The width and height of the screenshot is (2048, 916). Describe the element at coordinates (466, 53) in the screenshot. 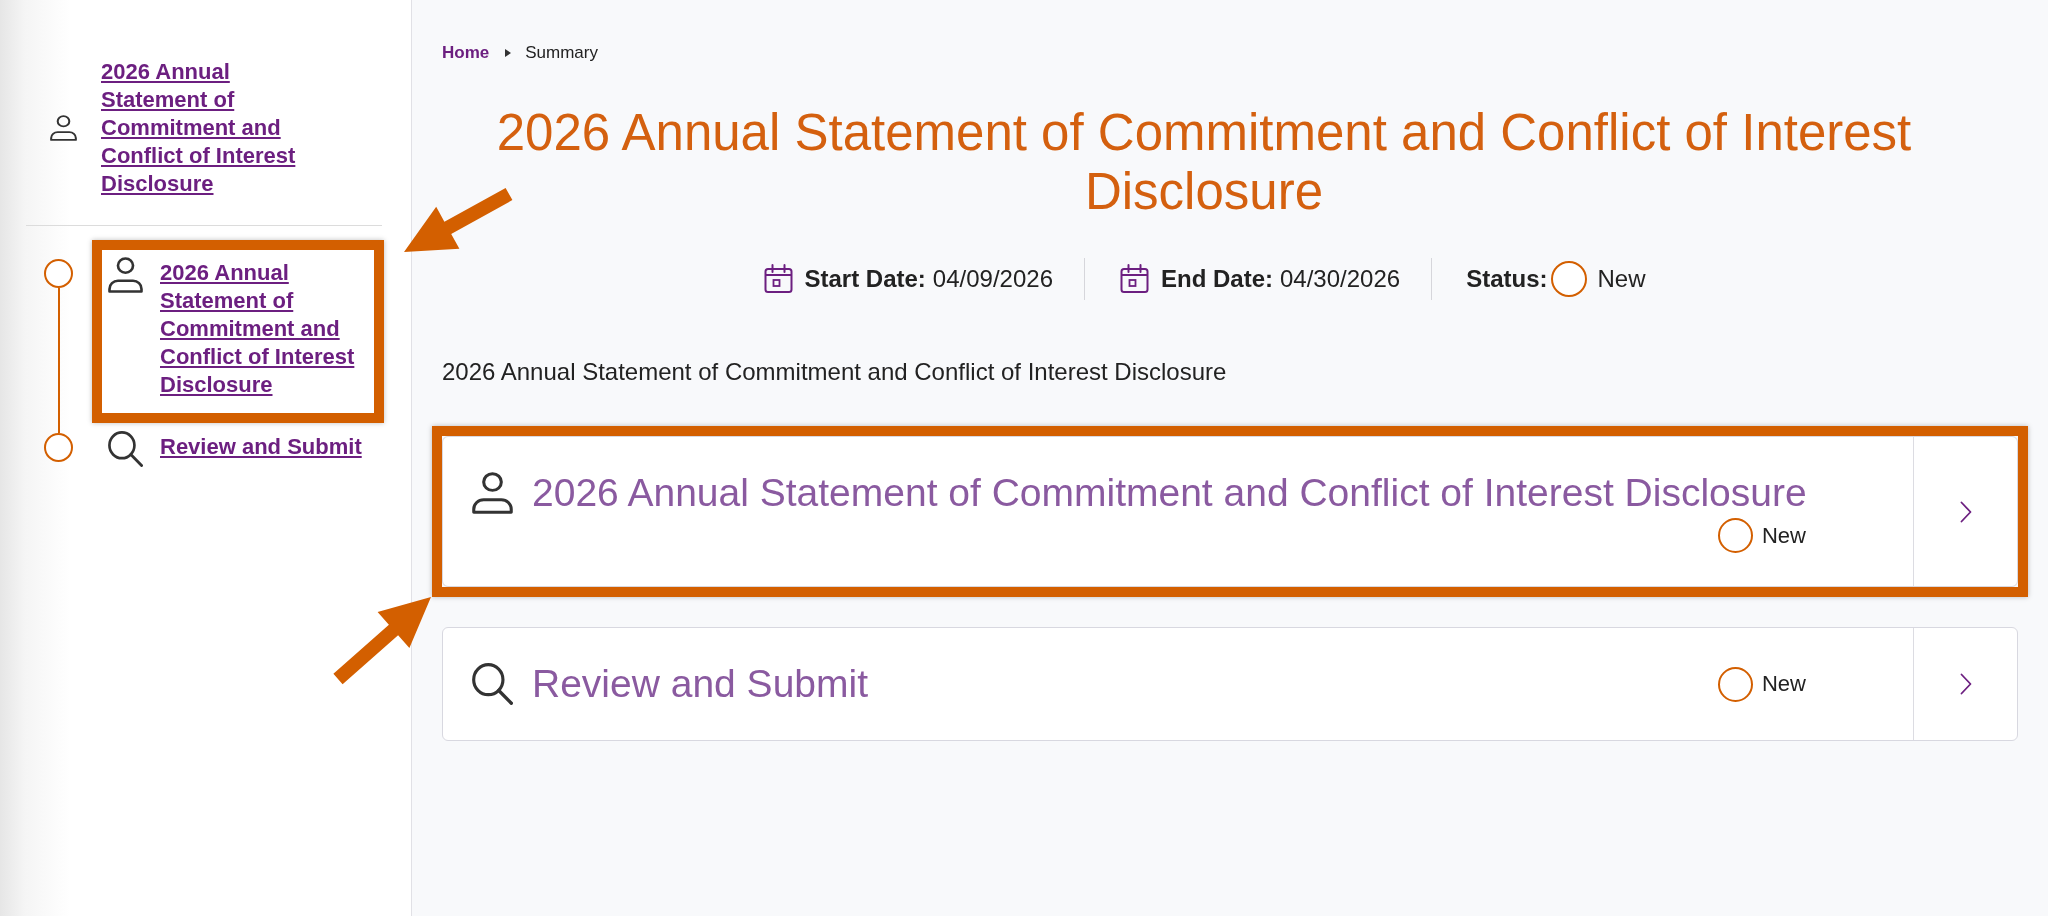

I see `breadcrumb-link: Home` at that location.